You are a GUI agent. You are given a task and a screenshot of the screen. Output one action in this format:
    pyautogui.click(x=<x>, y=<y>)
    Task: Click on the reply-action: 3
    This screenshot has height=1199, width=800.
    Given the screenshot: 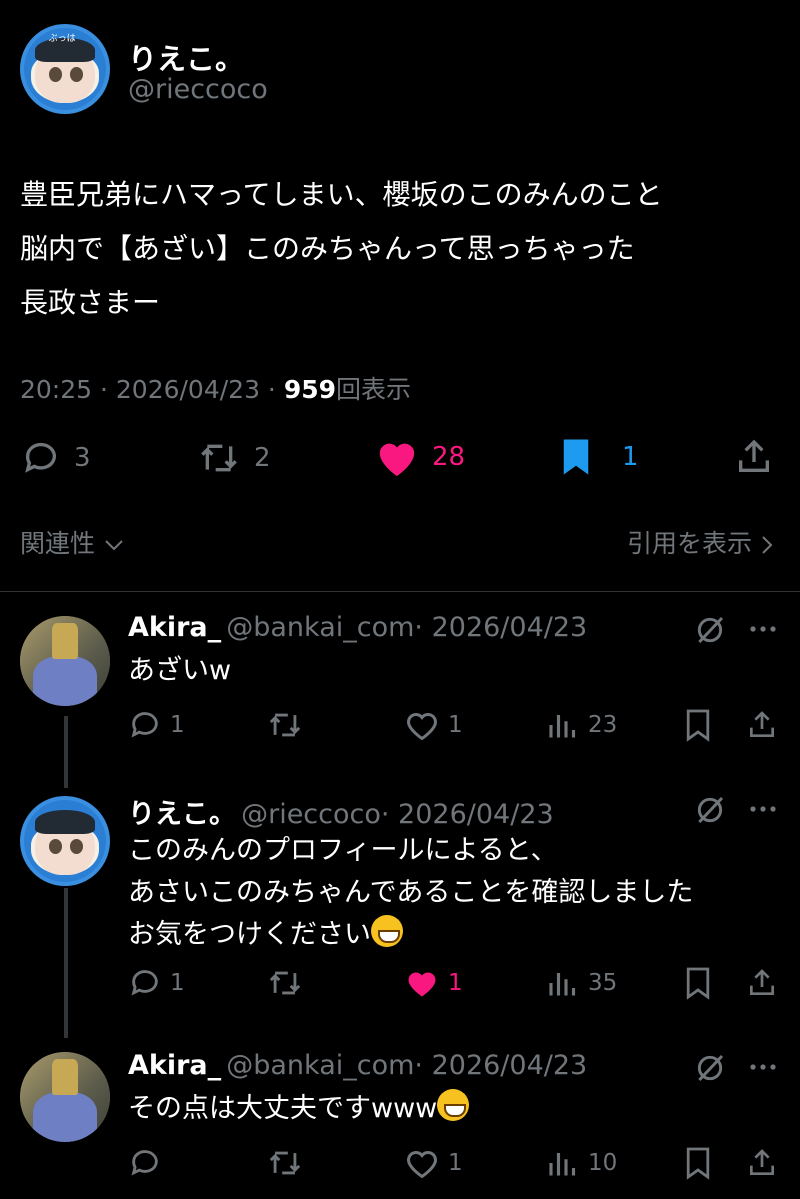 What is the action you would take?
    pyautogui.click(x=55, y=458)
    